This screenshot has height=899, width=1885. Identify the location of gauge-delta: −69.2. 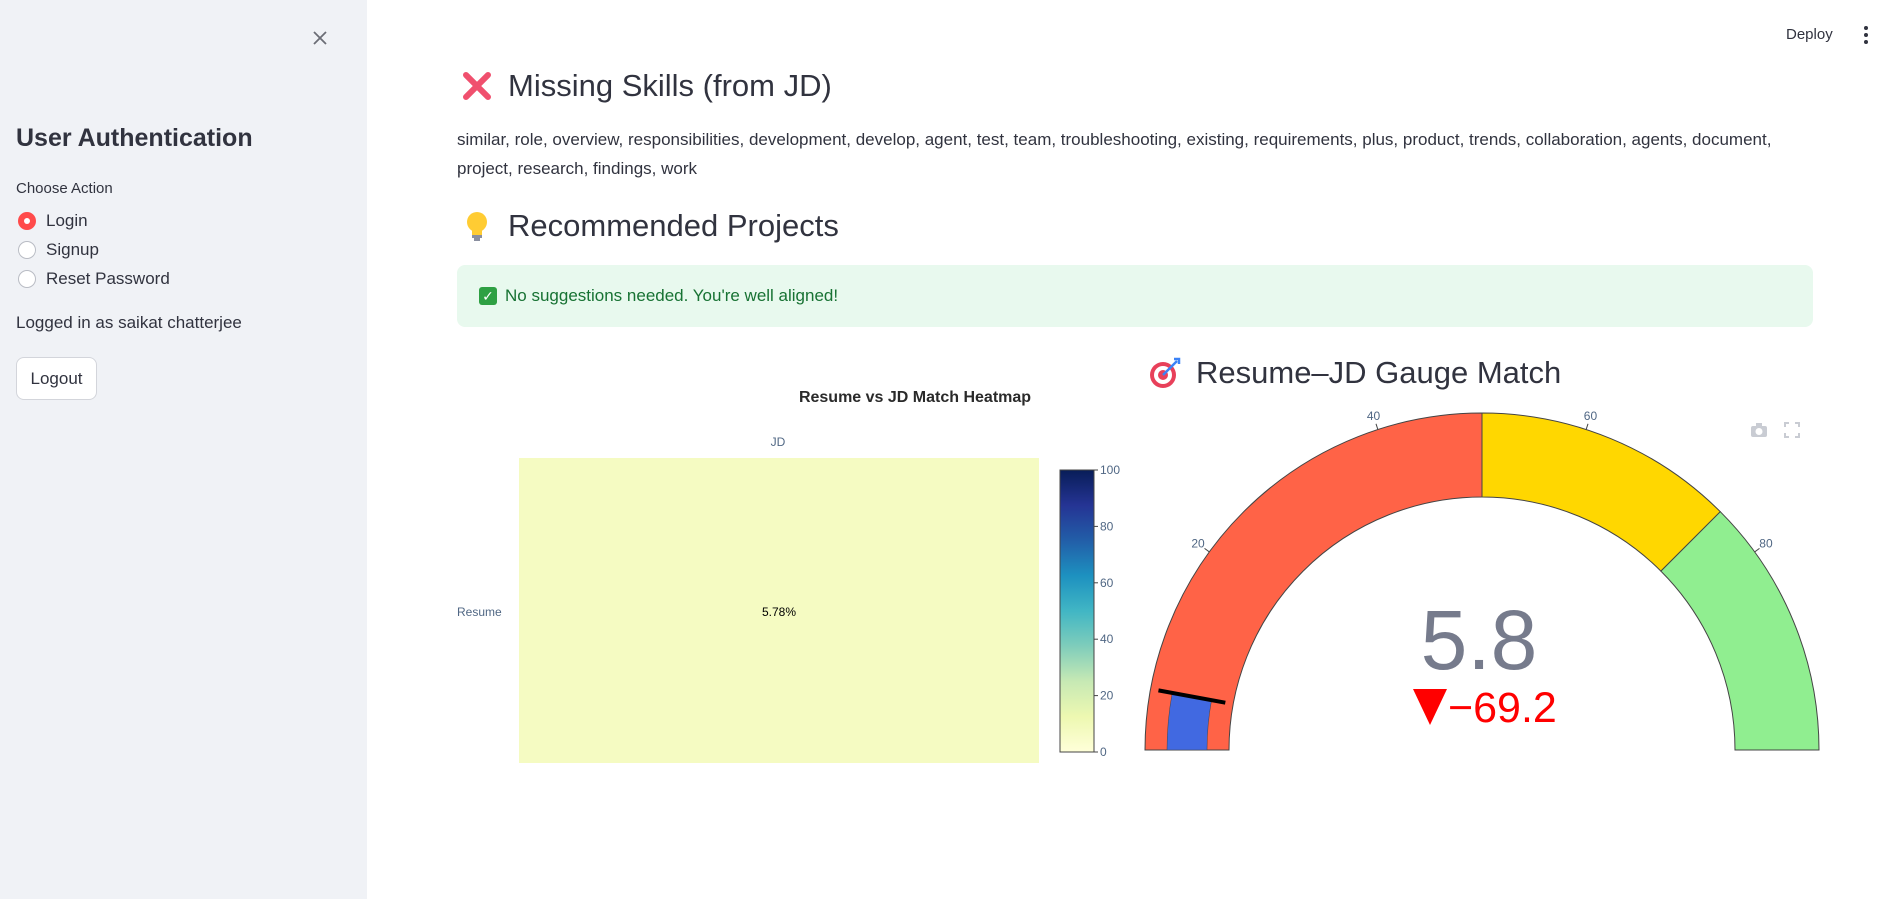
(1485, 708).